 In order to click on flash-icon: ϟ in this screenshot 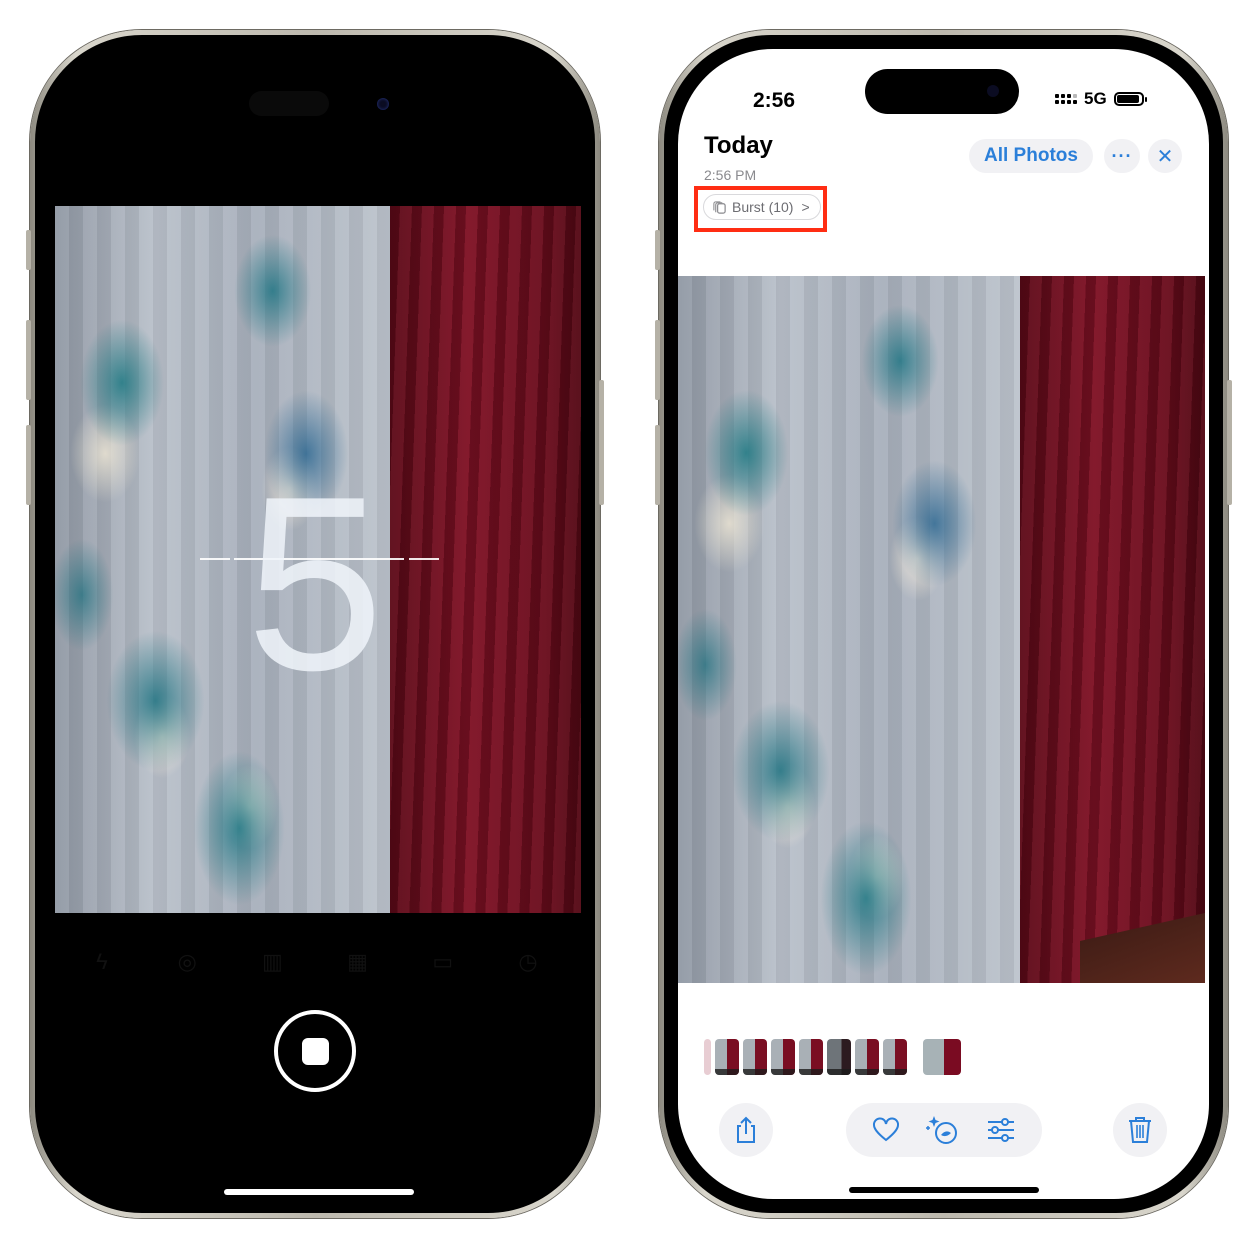, I will do `click(102, 962)`.